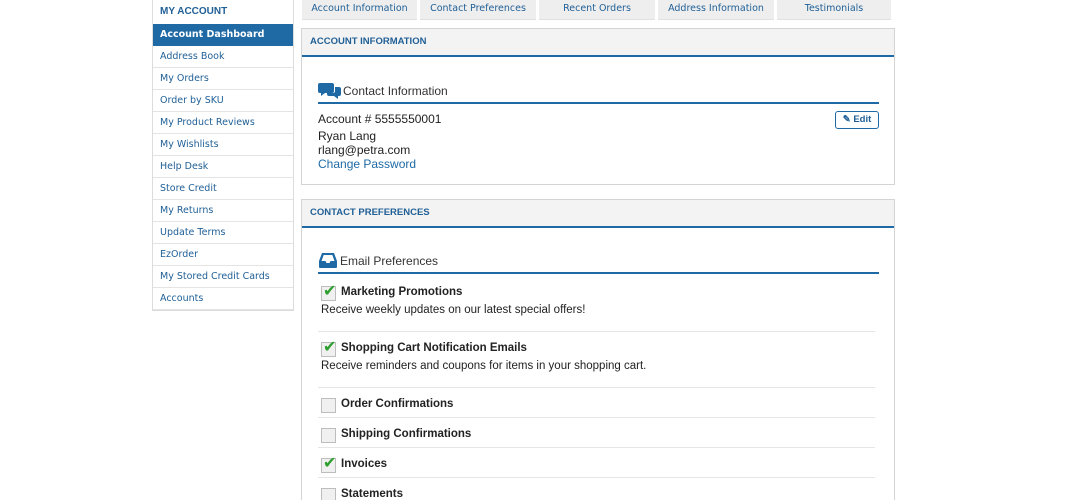  I want to click on shopping-cart-notifications-checkbox: ✔, so click(329, 347).